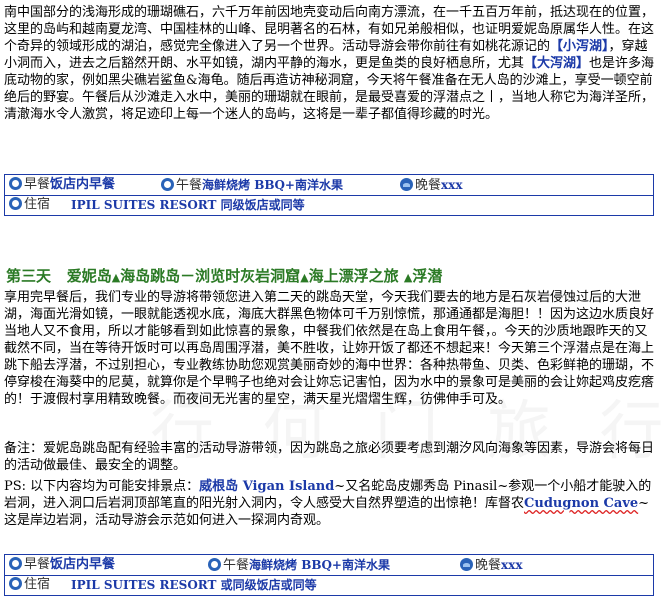 This screenshot has height=609, width=663. I want to click on cudugnon-cave-link: Cudugnon Cave, so click(581, 503).